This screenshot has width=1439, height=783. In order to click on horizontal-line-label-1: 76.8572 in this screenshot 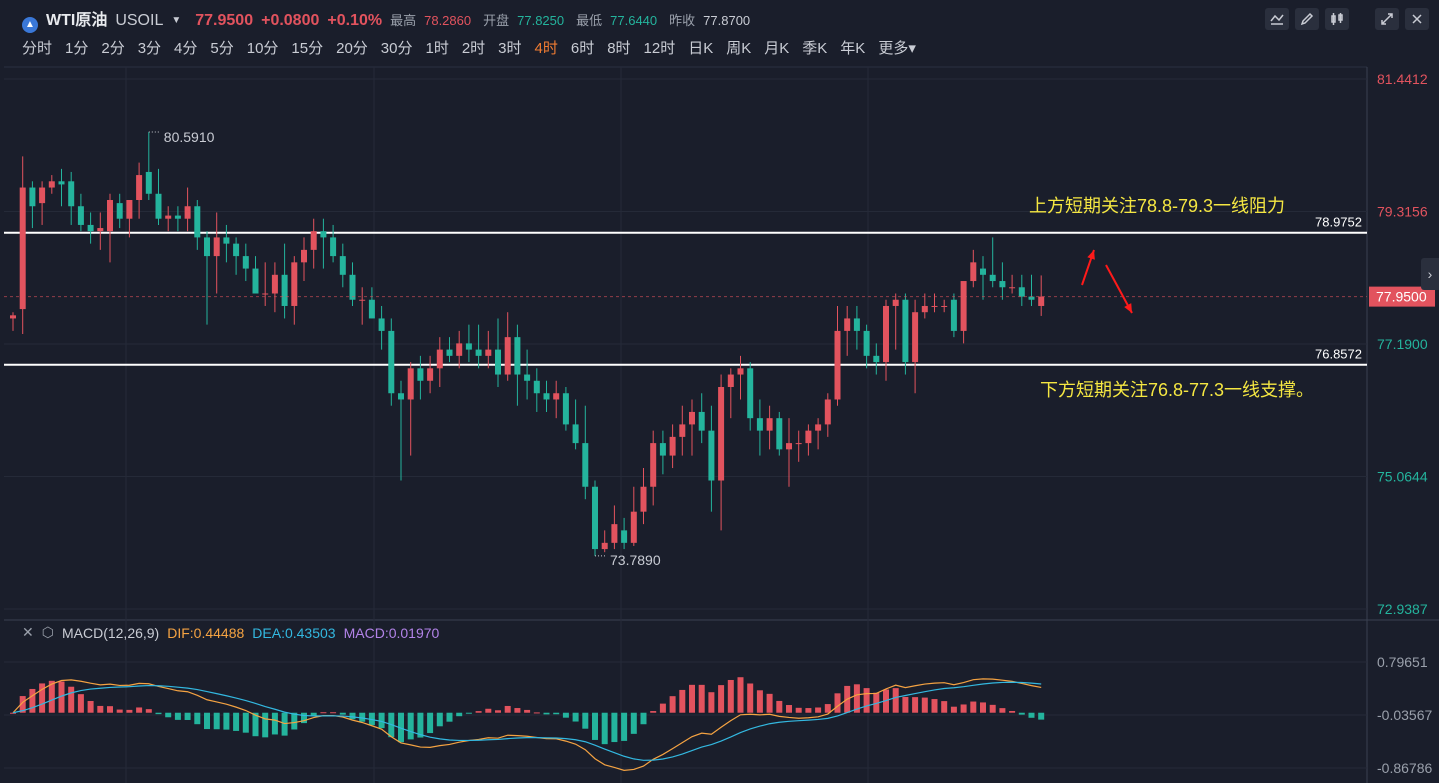, I will do `click(1338, 354)`.